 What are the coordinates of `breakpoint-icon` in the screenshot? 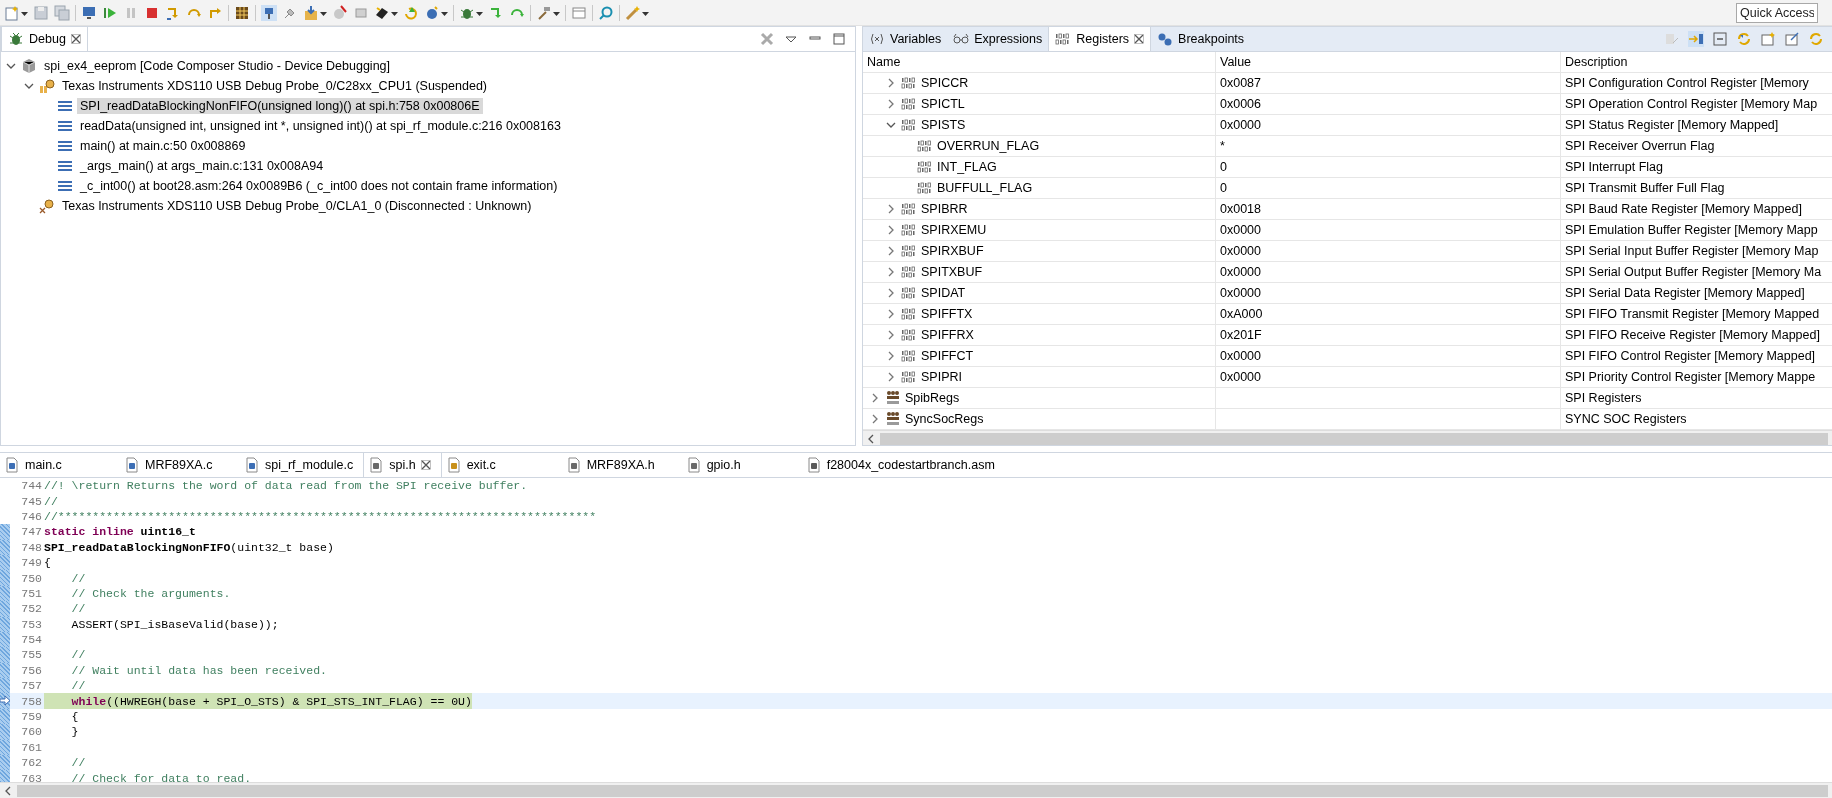 It's located at (340, 12).